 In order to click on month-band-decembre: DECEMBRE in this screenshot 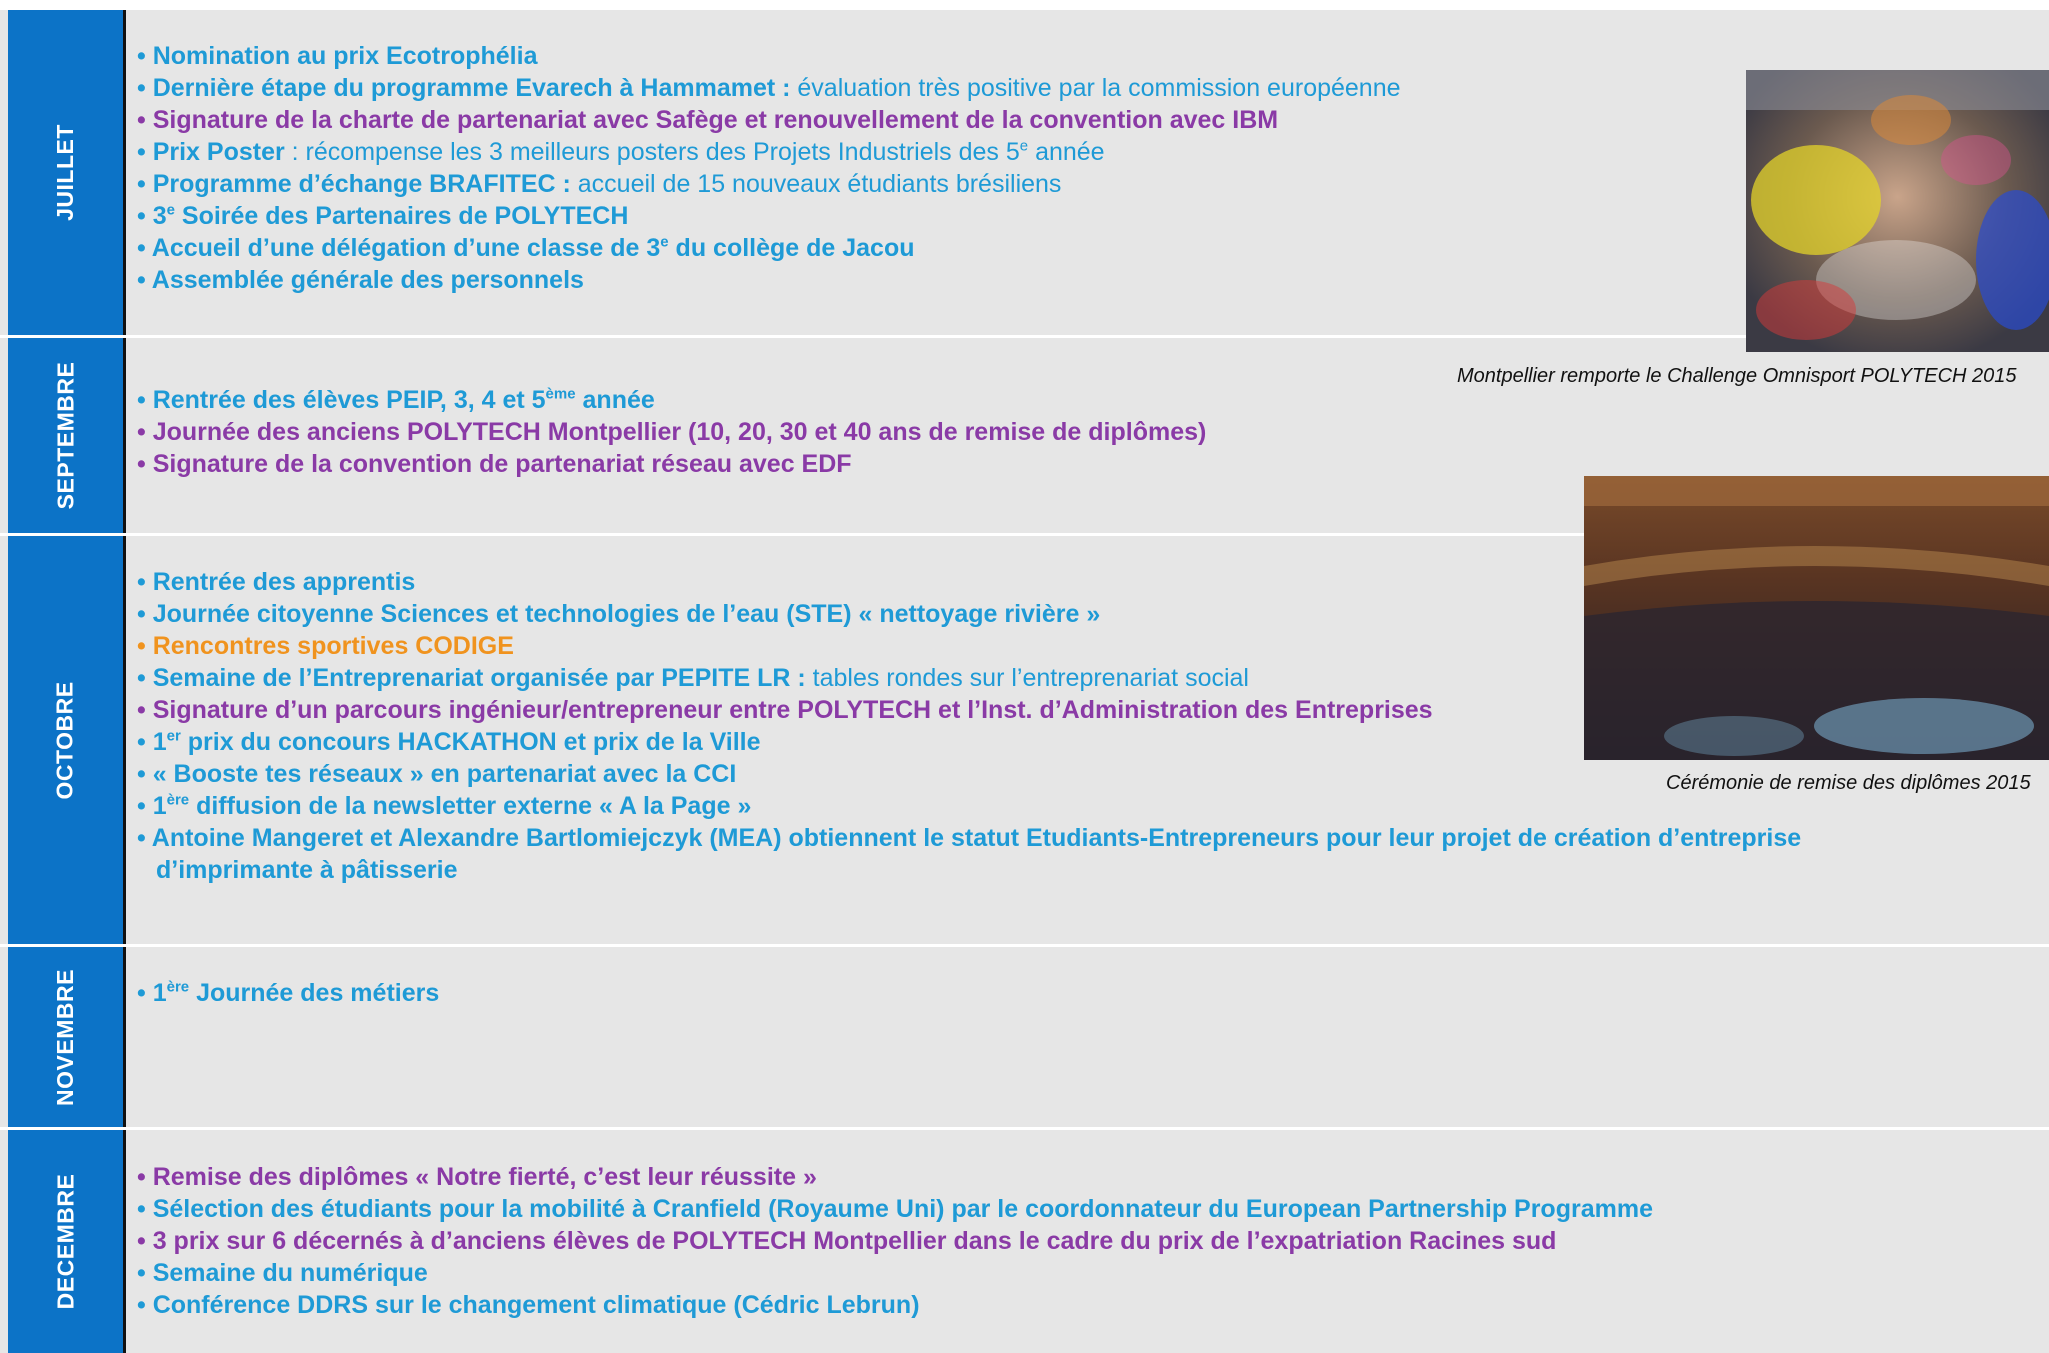, I will do `click(67, 1241)`.